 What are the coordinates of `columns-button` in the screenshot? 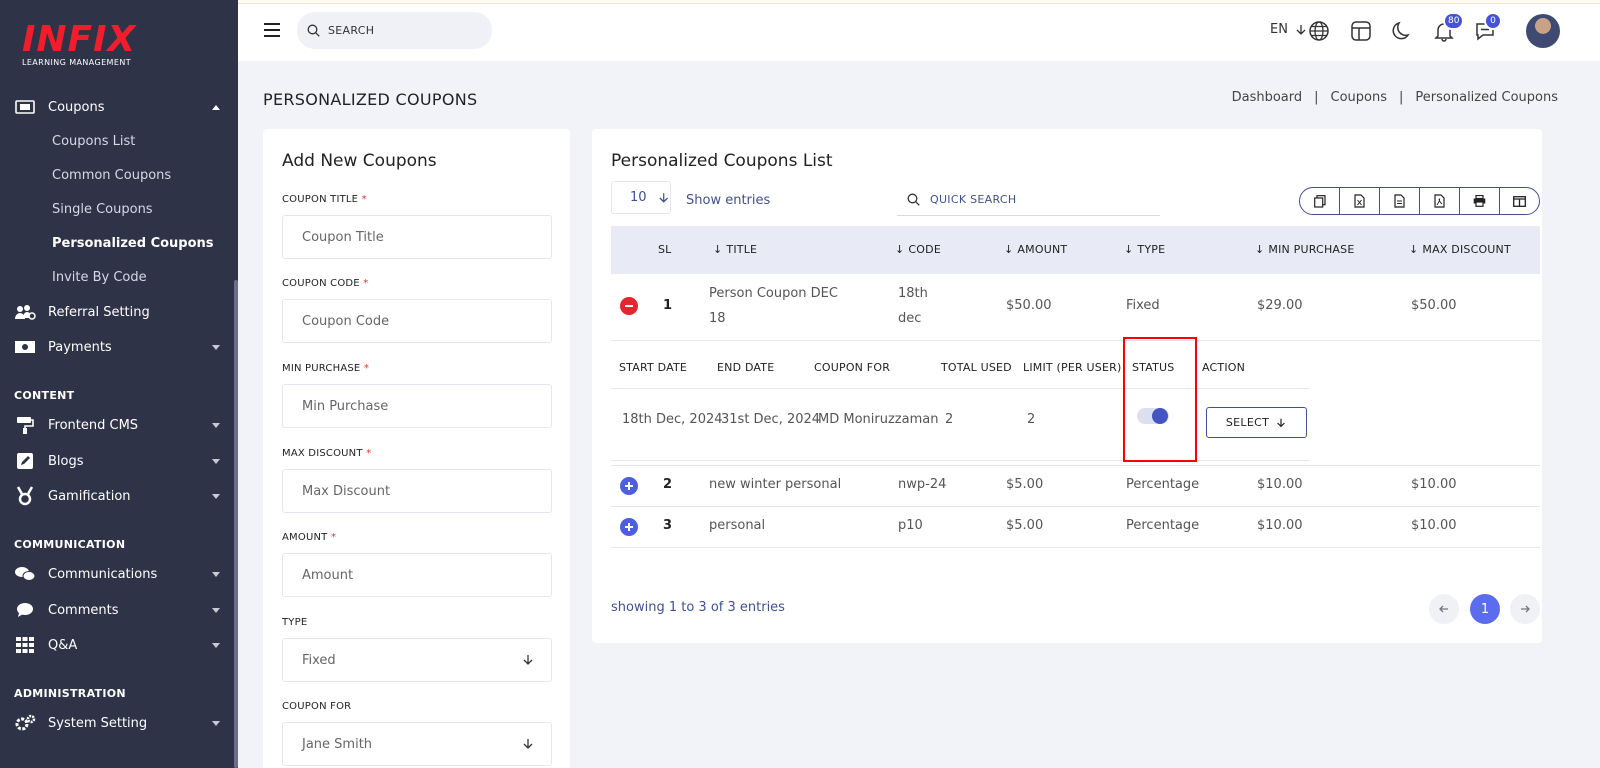 It's located at (1519, 201).